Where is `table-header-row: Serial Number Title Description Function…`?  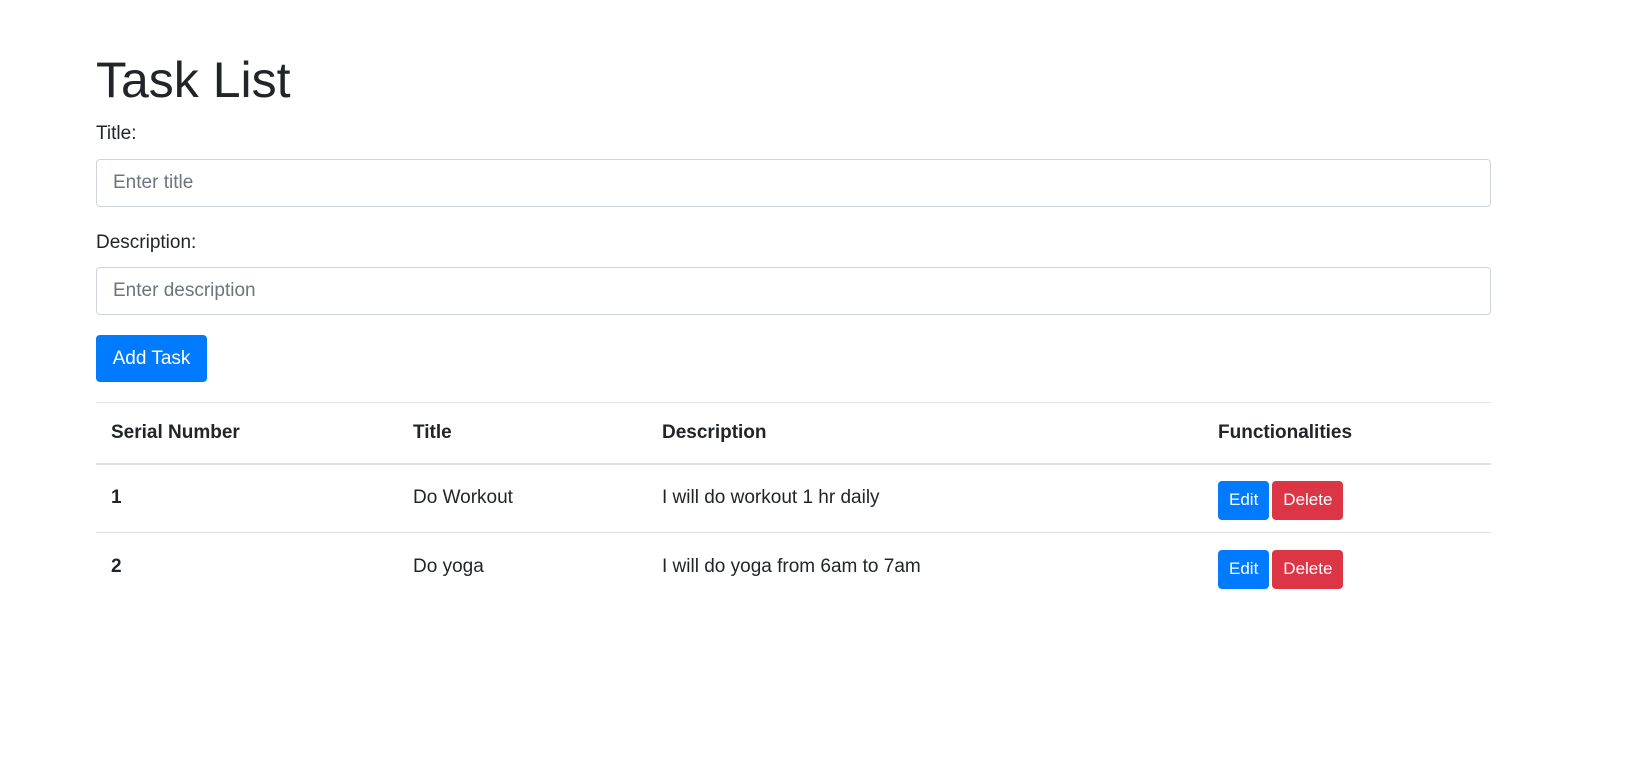 table-header-row: Serial Number Title Description Function… is located at coordinates (793, 433).